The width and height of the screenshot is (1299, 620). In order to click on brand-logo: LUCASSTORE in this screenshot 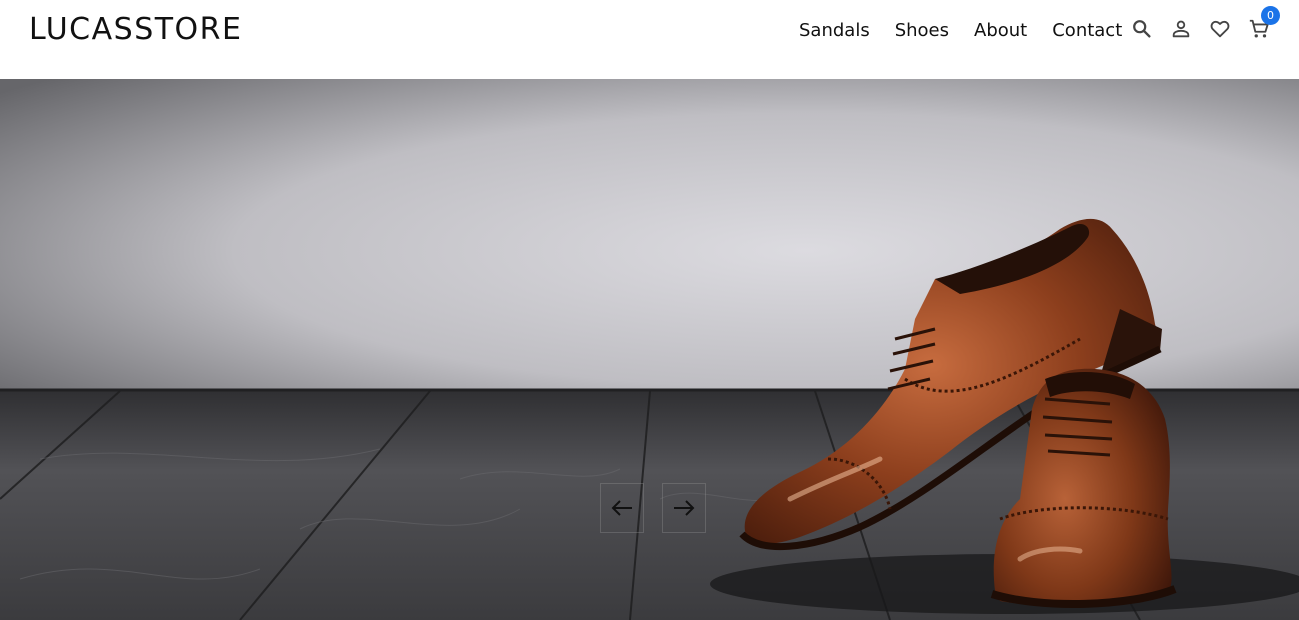, I will do `click(135, 30)`.